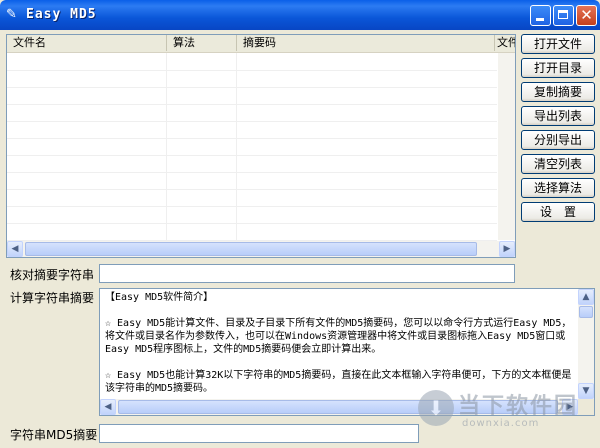  I want to click on file-list-header: 文件名 算法 摘要码 文件, so click(261, 44).